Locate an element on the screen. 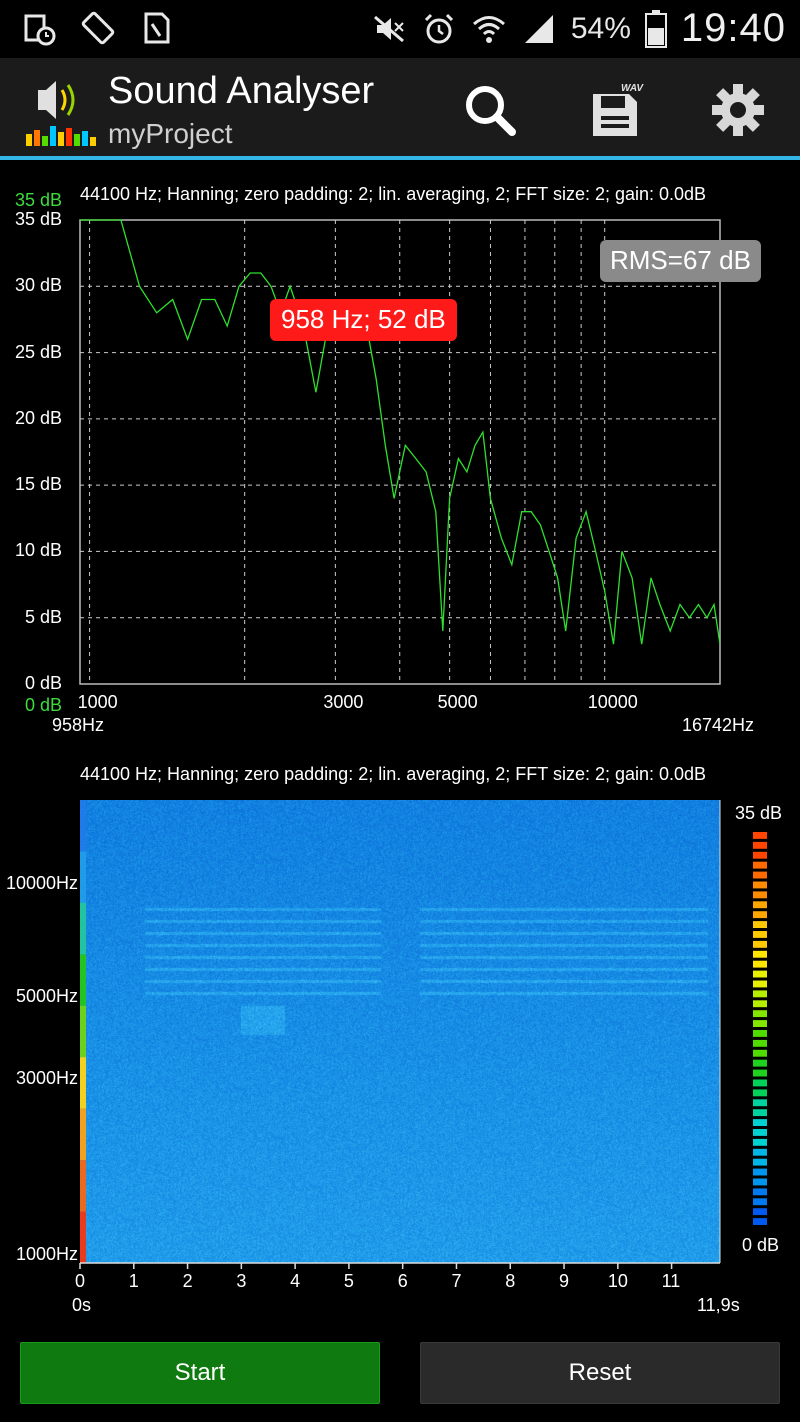  freq-tick-label: 5000Hz is located at coordinates (46, 995).